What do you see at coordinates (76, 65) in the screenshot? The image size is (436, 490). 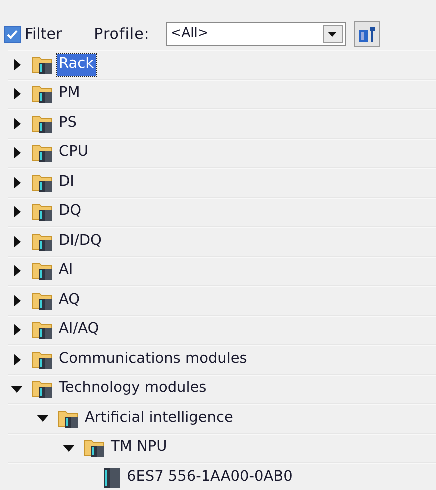 I see `tree-item: Rack` at bounding box center [76, 65].